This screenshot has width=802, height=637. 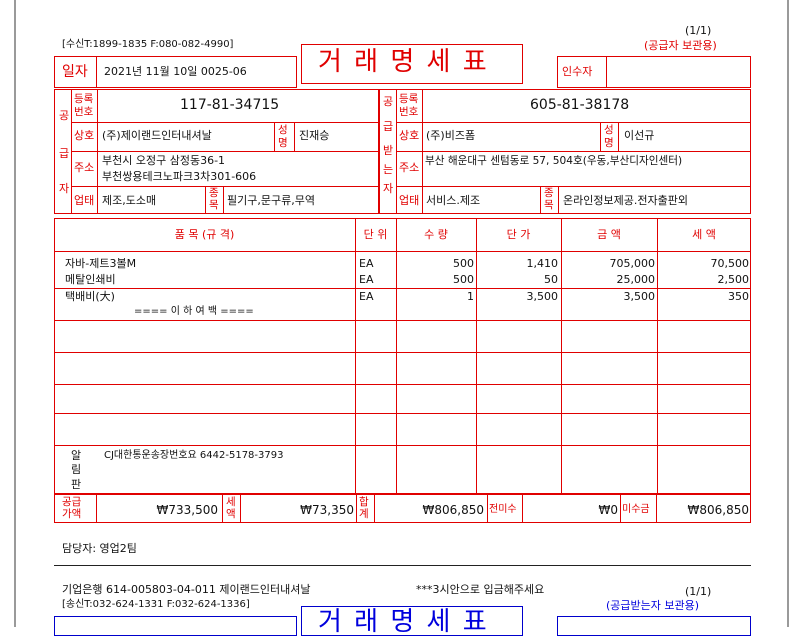 I want to click on row2-unit: EA, so click(x=366, y=279).